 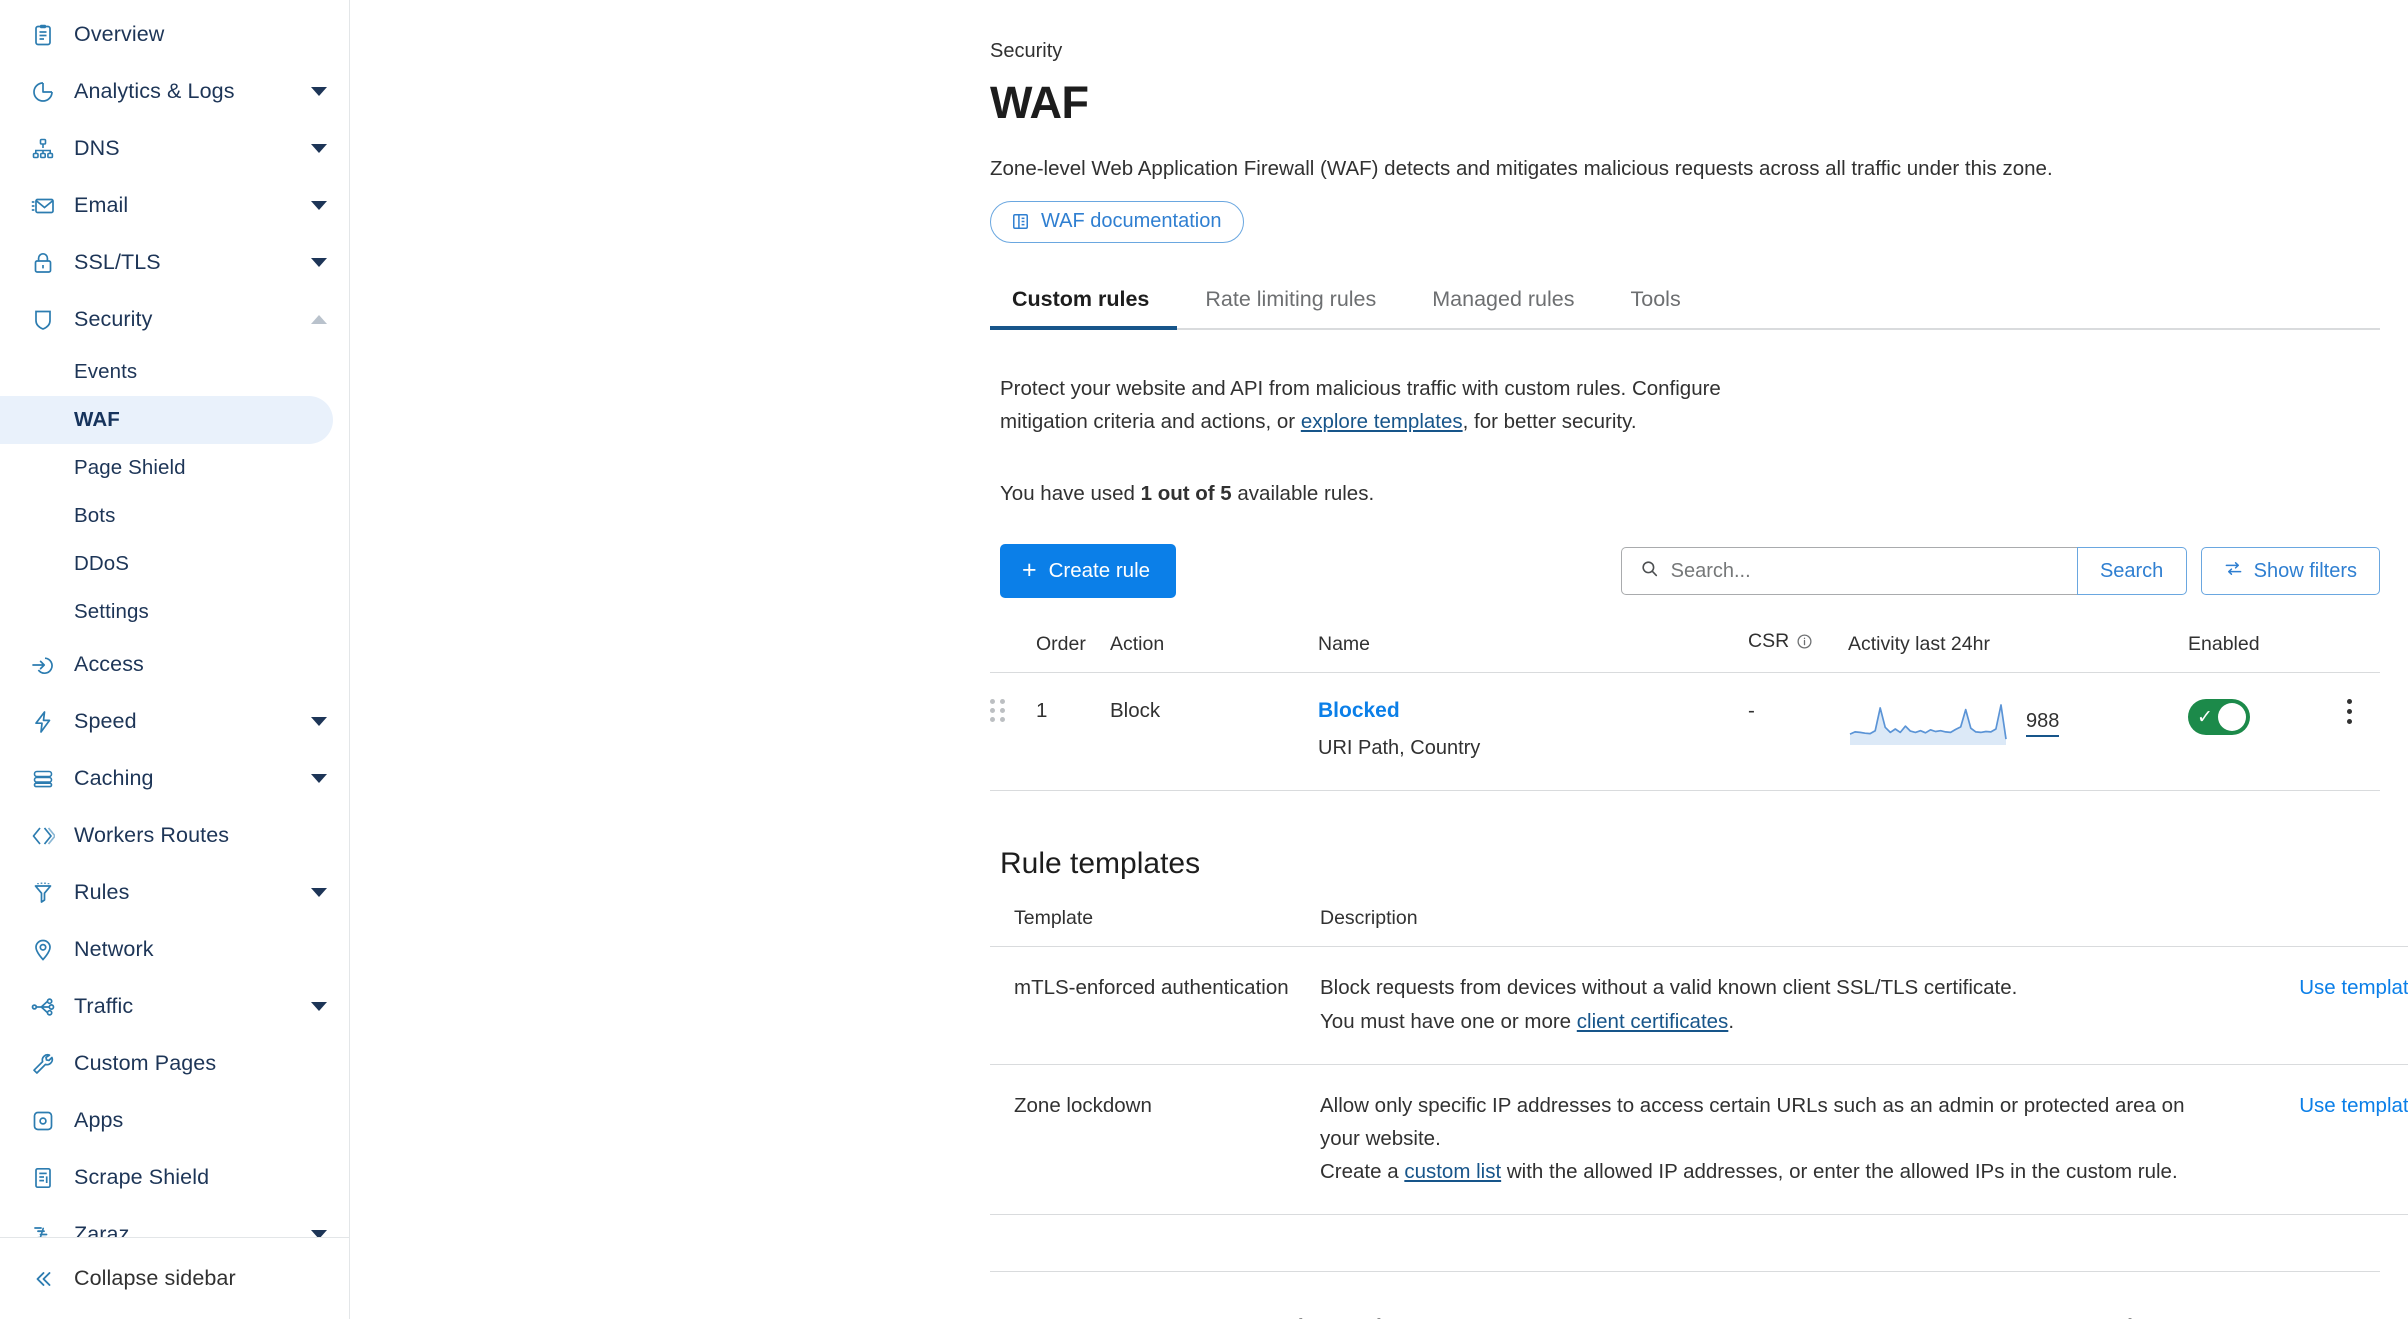 I want to click on search-button: Search, so click(x=2131, y=571).